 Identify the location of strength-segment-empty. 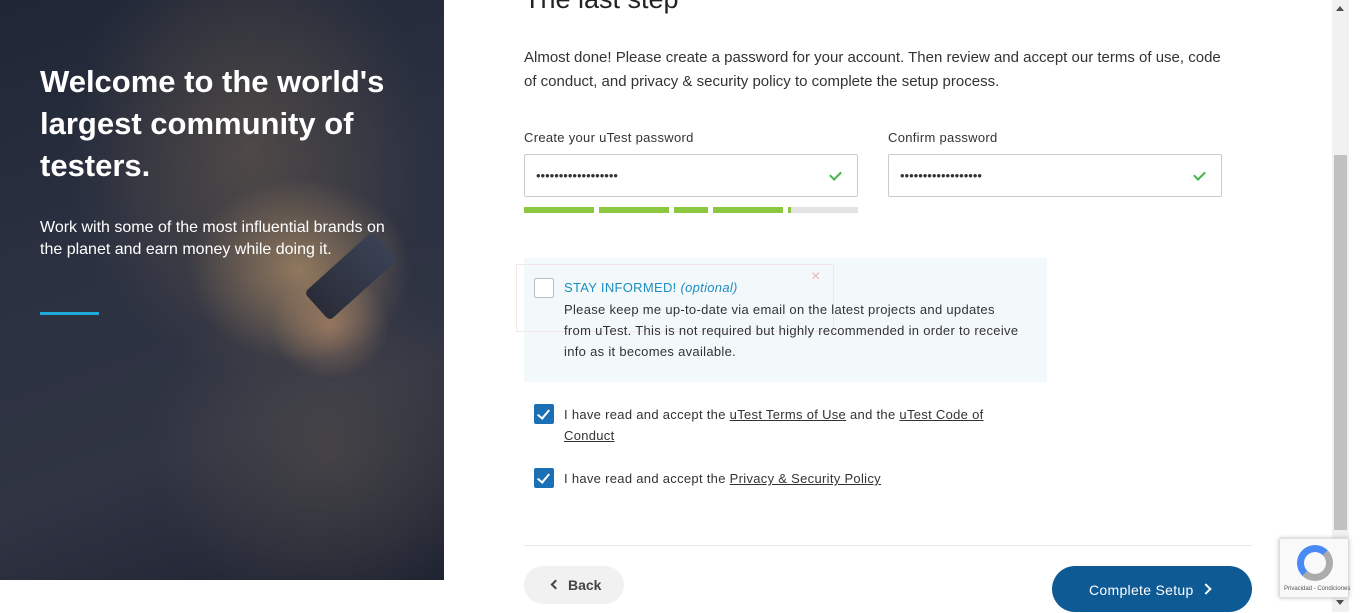
(824, 210).